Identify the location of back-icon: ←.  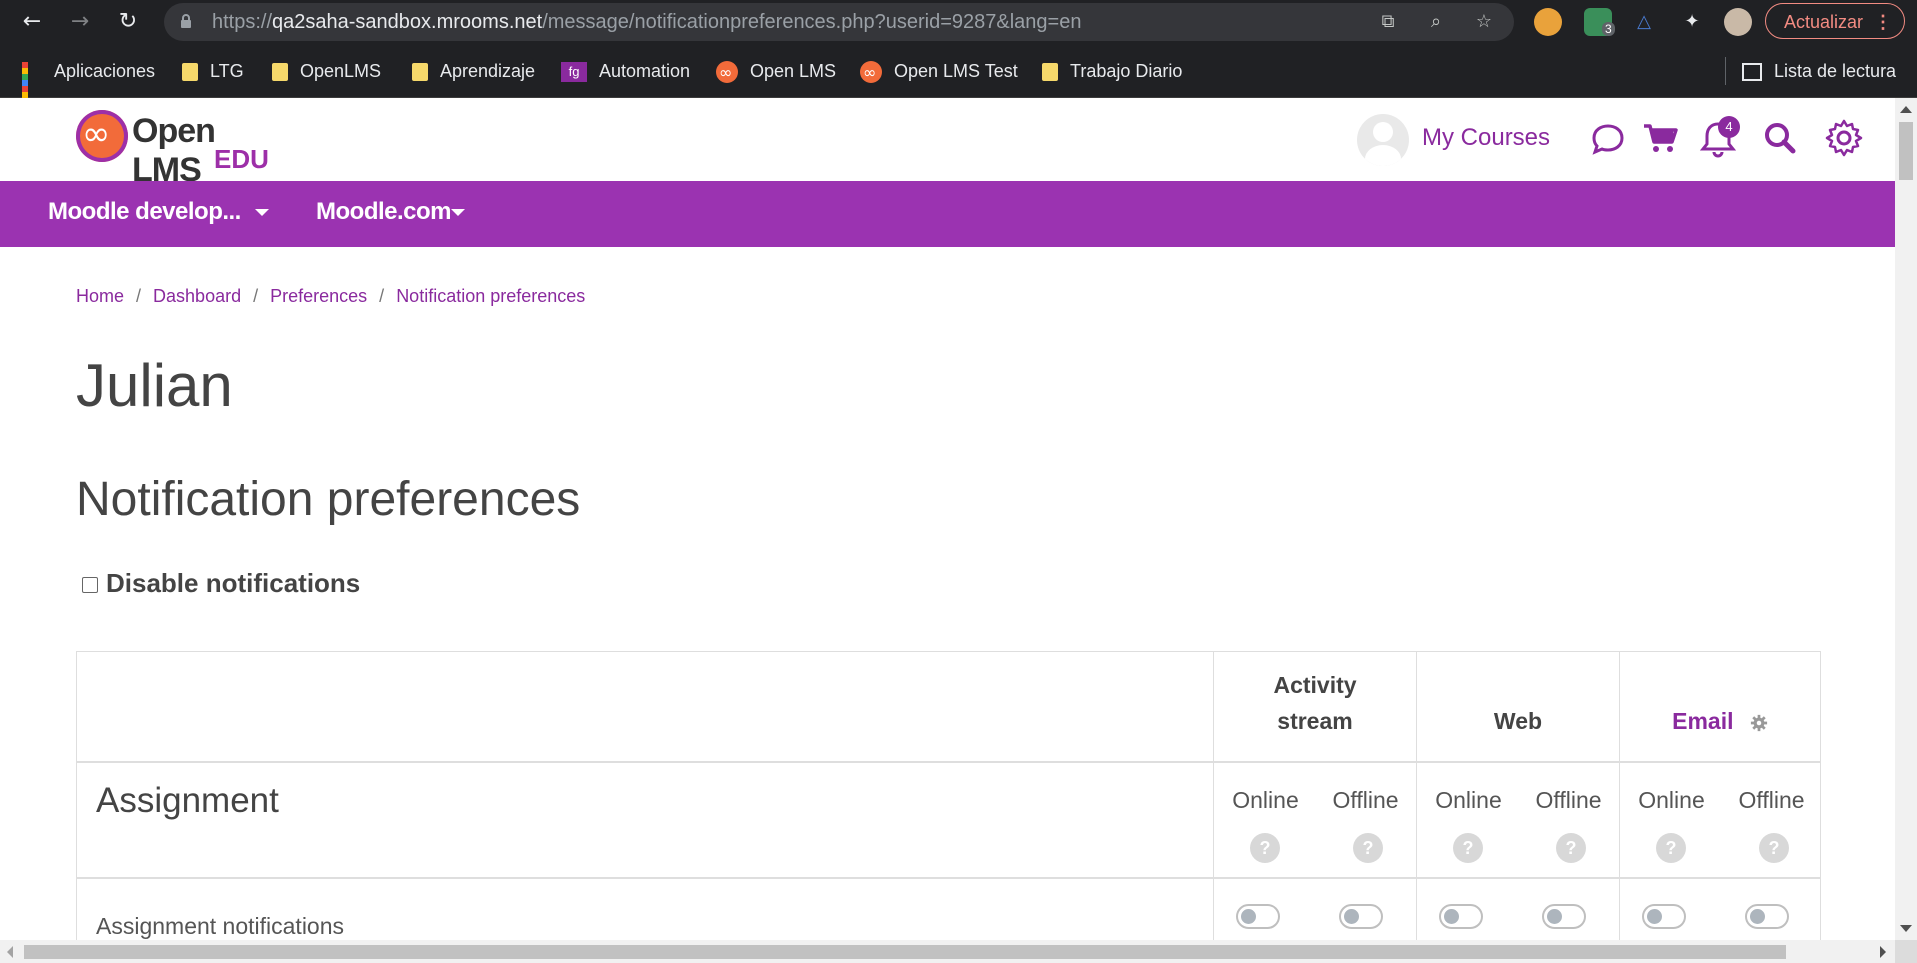
(32, 22).